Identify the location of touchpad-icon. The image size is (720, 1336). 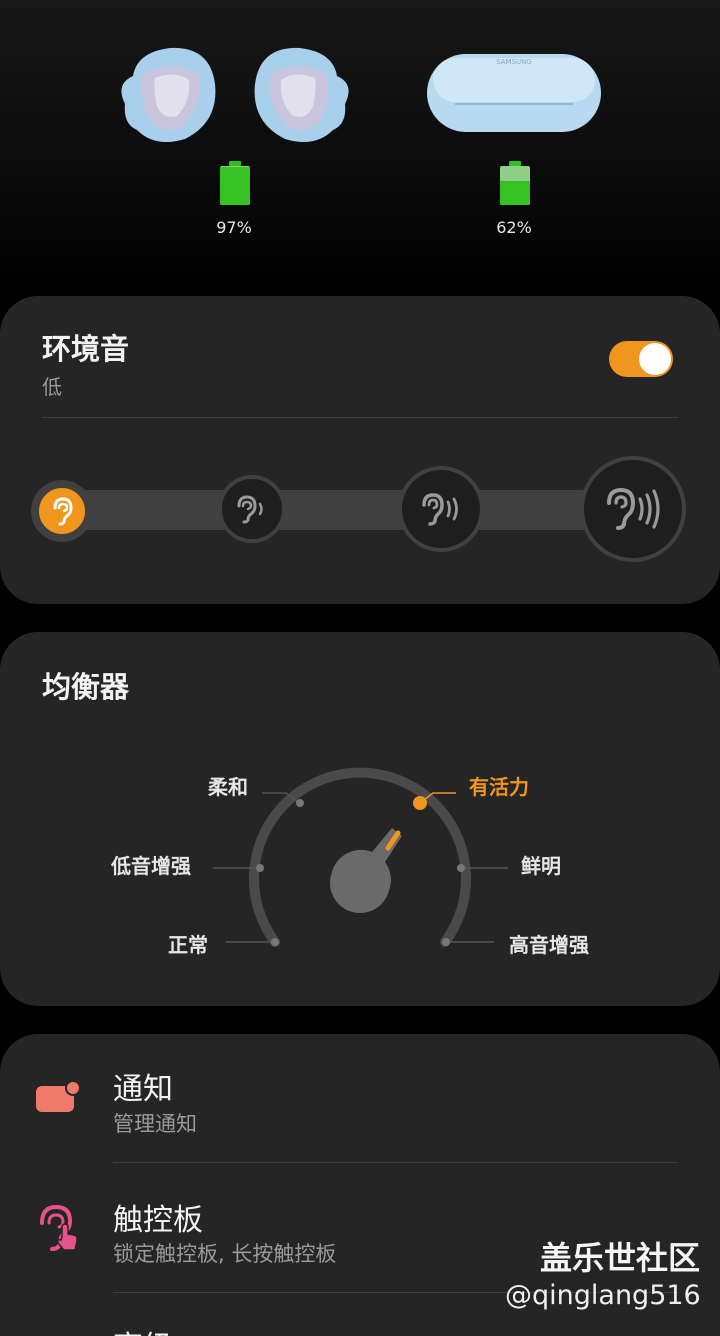
(59, 1227).